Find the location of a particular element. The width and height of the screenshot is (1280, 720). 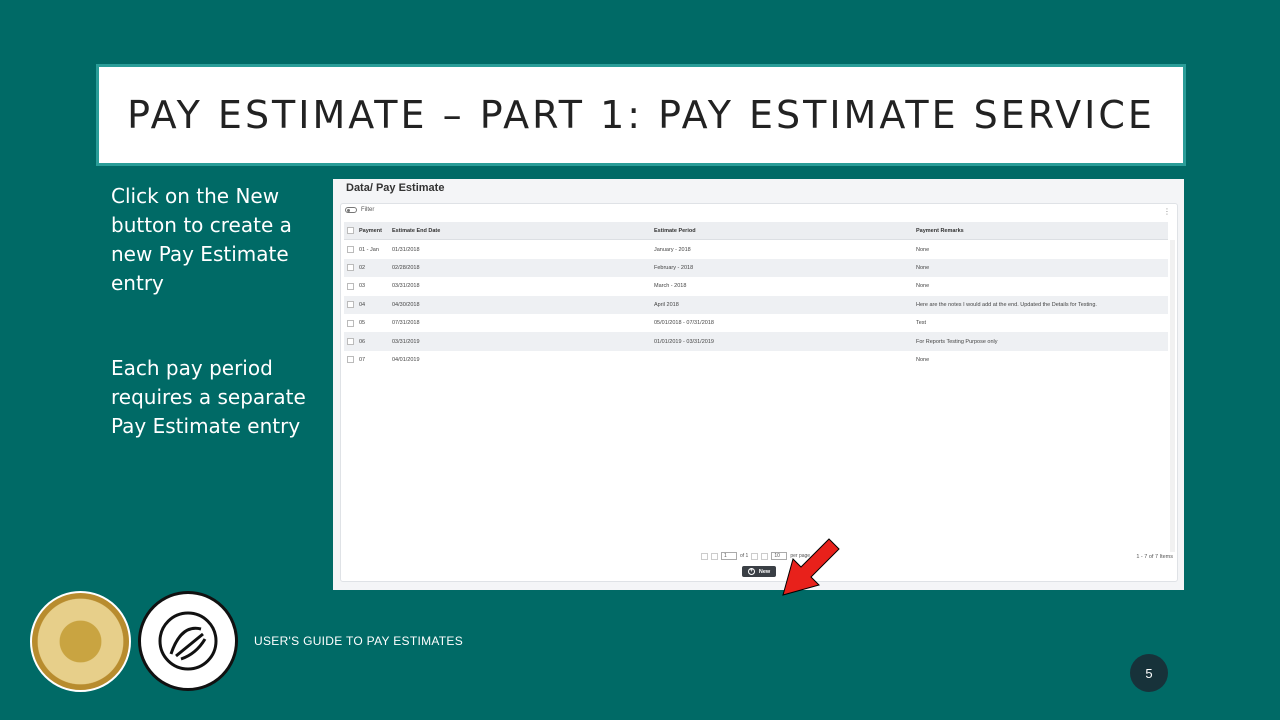

prev-page-button is located at coordinates (714, 556).